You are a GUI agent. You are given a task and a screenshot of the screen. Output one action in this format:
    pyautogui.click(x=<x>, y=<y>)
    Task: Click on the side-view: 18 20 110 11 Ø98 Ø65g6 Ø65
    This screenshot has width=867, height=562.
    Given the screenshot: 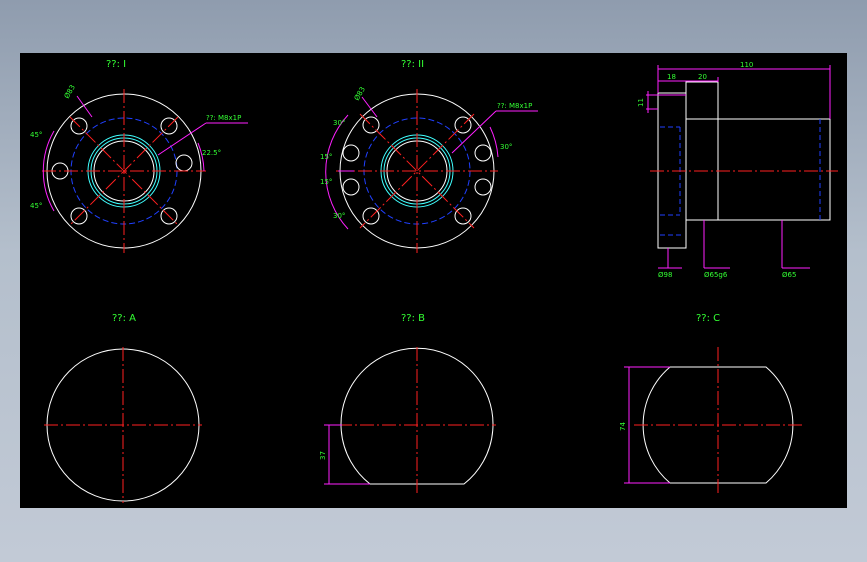 What is the action you would take?
    pyautogui.click(x=737, y=170)
    